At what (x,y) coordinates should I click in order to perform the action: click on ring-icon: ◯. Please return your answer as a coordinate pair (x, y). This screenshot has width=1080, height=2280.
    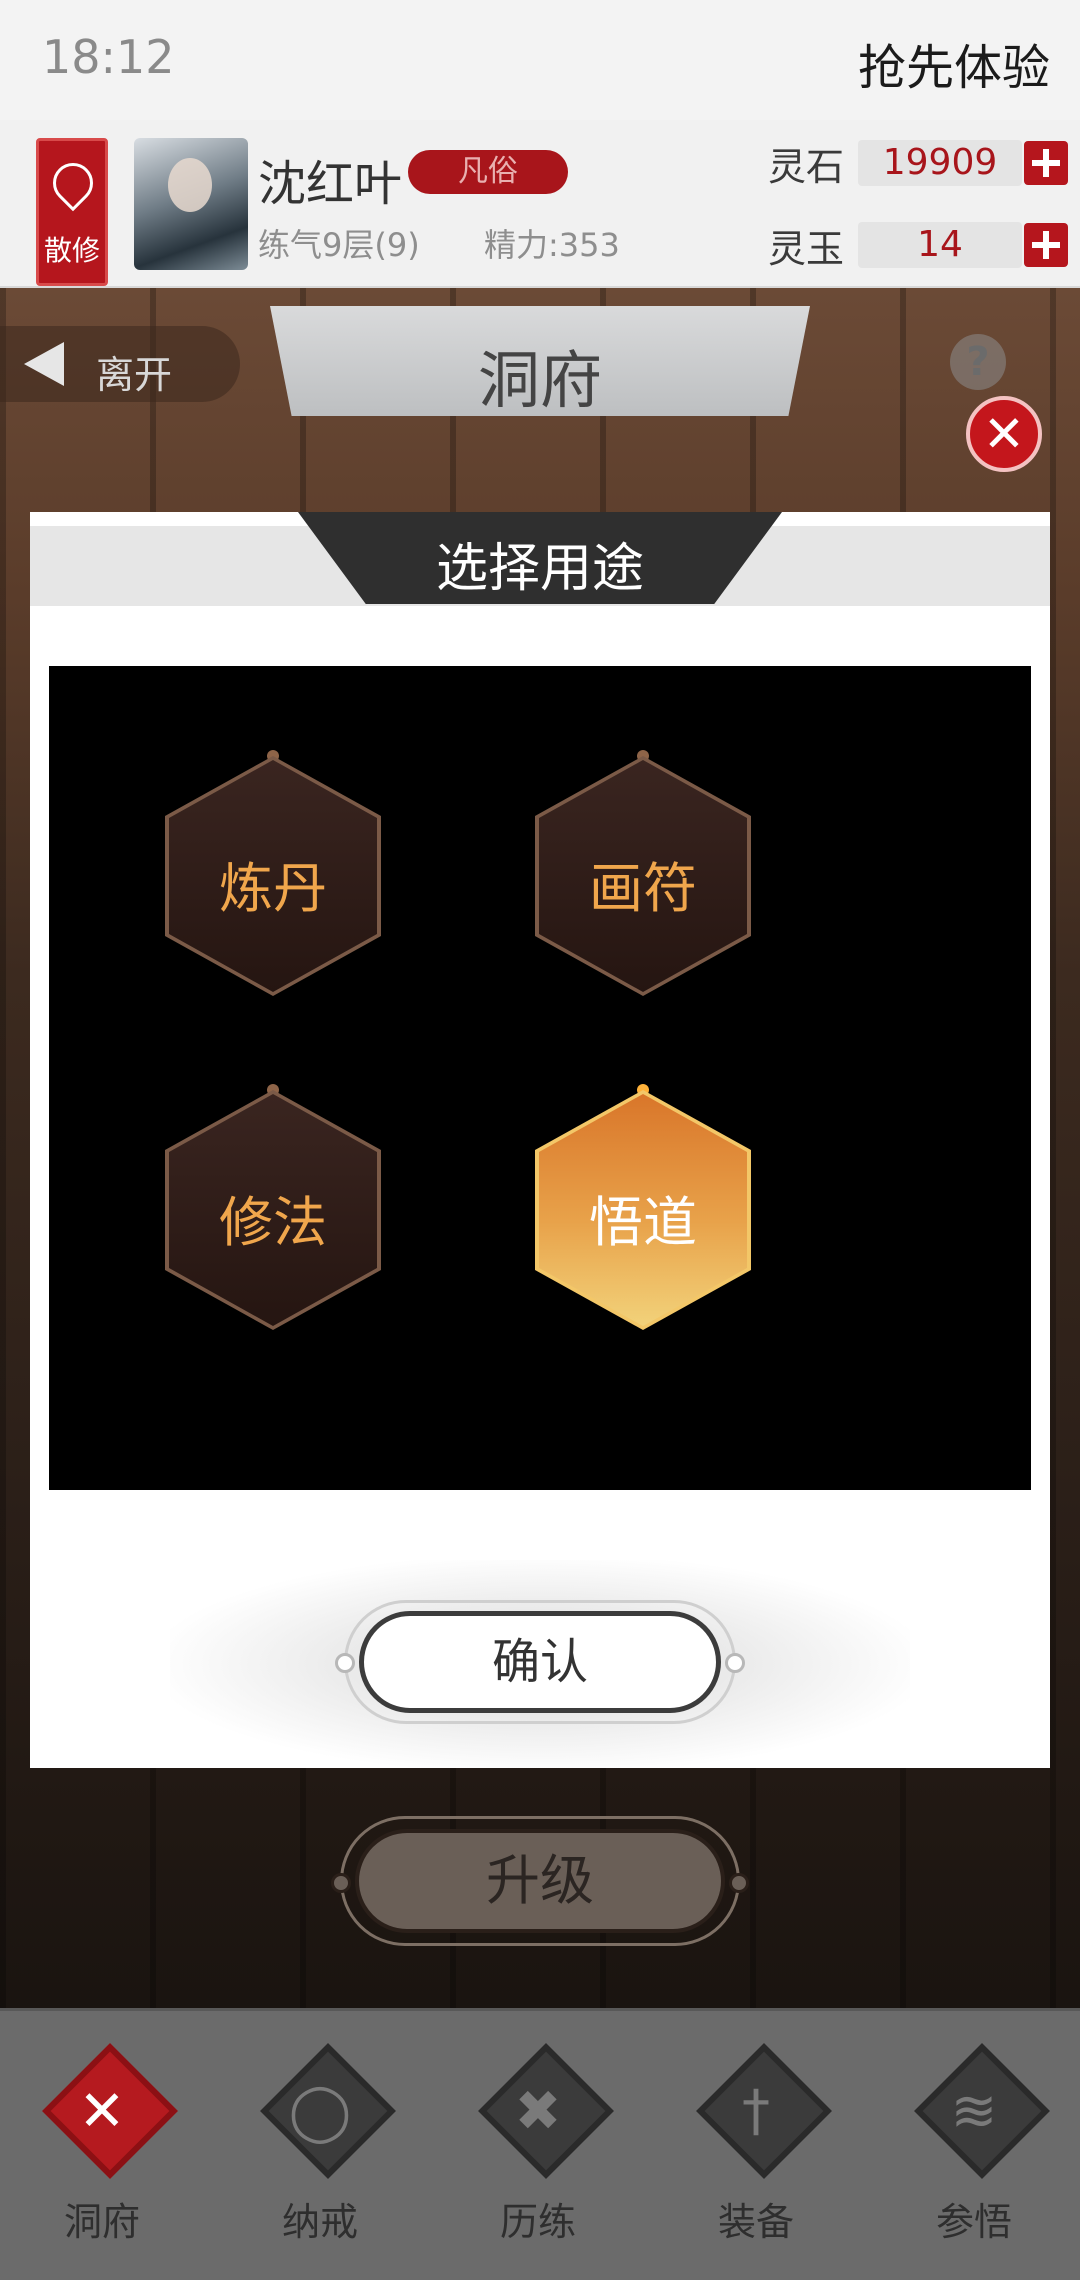
    Looking at the image, I should click on (320, 2111).